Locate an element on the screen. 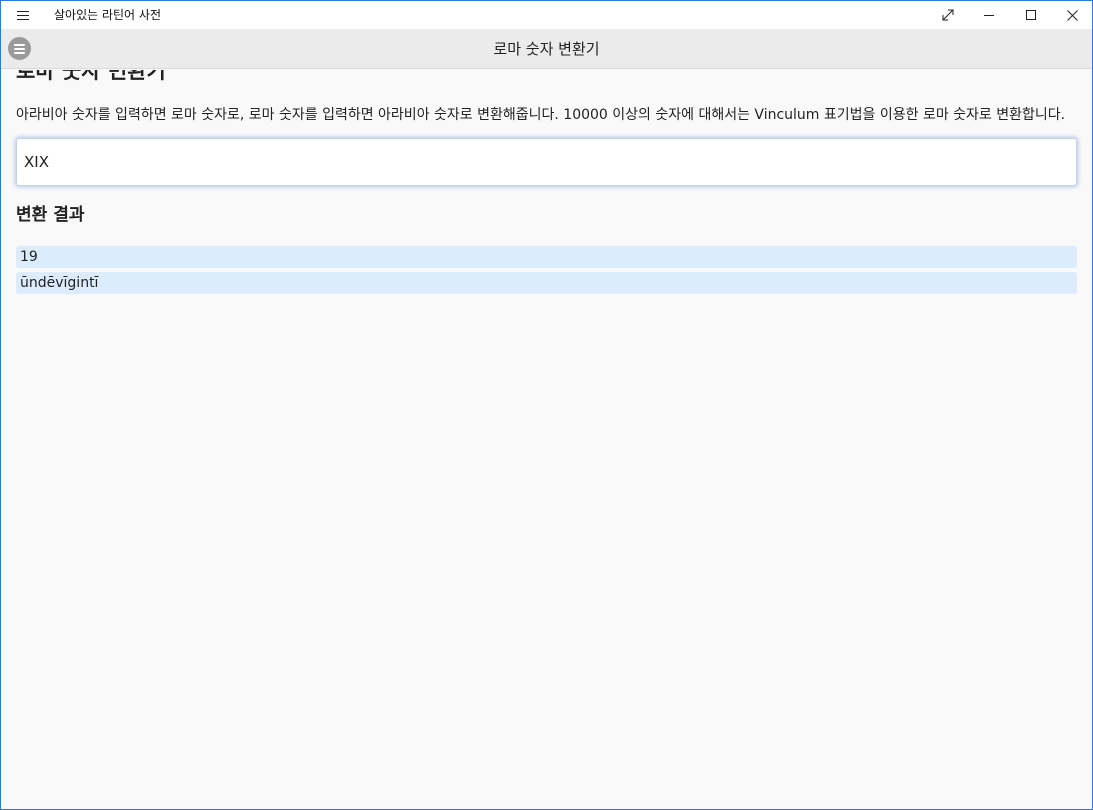  page-header-title: 로마 숫자 변환기 is located at coordinates (546, 49).